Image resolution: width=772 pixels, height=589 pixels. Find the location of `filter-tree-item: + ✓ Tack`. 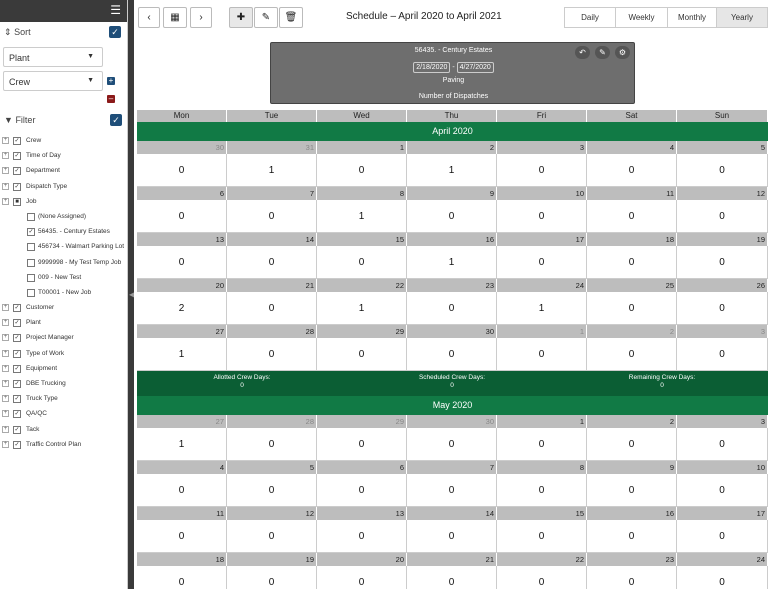

filter-tree-item: + ✓ Tack is located at coordinates (63, 429).